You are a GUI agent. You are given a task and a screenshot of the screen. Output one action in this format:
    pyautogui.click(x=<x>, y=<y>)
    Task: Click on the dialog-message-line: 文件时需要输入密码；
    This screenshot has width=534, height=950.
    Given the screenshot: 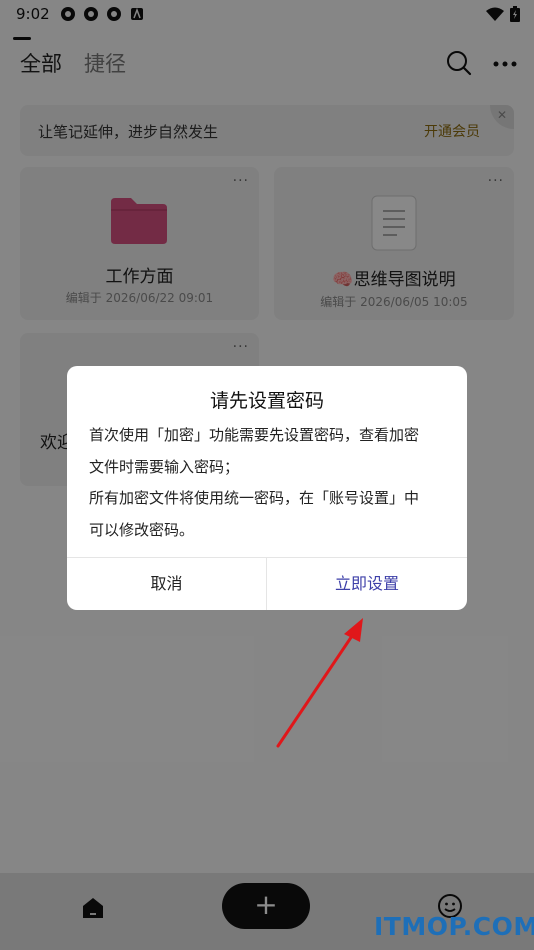 What is the action you would take?
    pyautogui.click(x=164, y=466)
    